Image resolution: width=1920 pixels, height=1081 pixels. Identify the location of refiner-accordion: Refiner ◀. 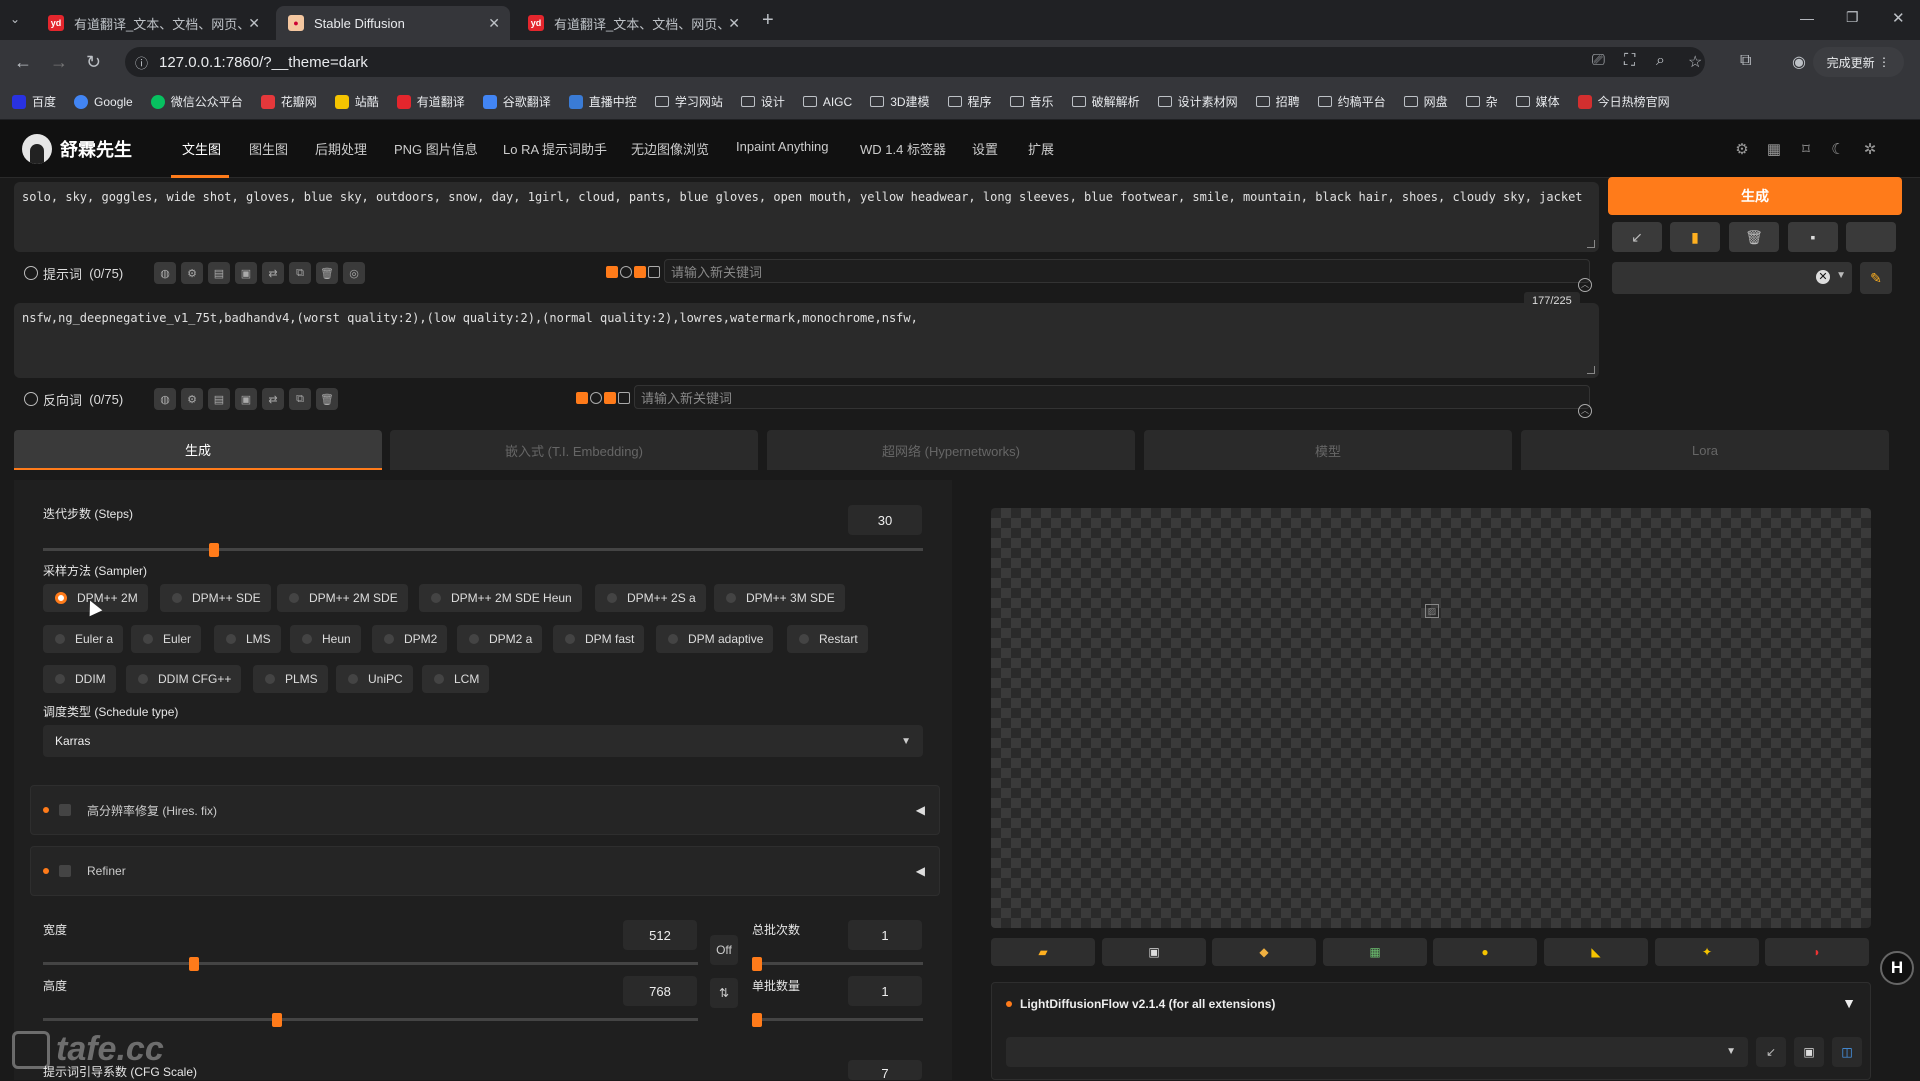
(485, 871).